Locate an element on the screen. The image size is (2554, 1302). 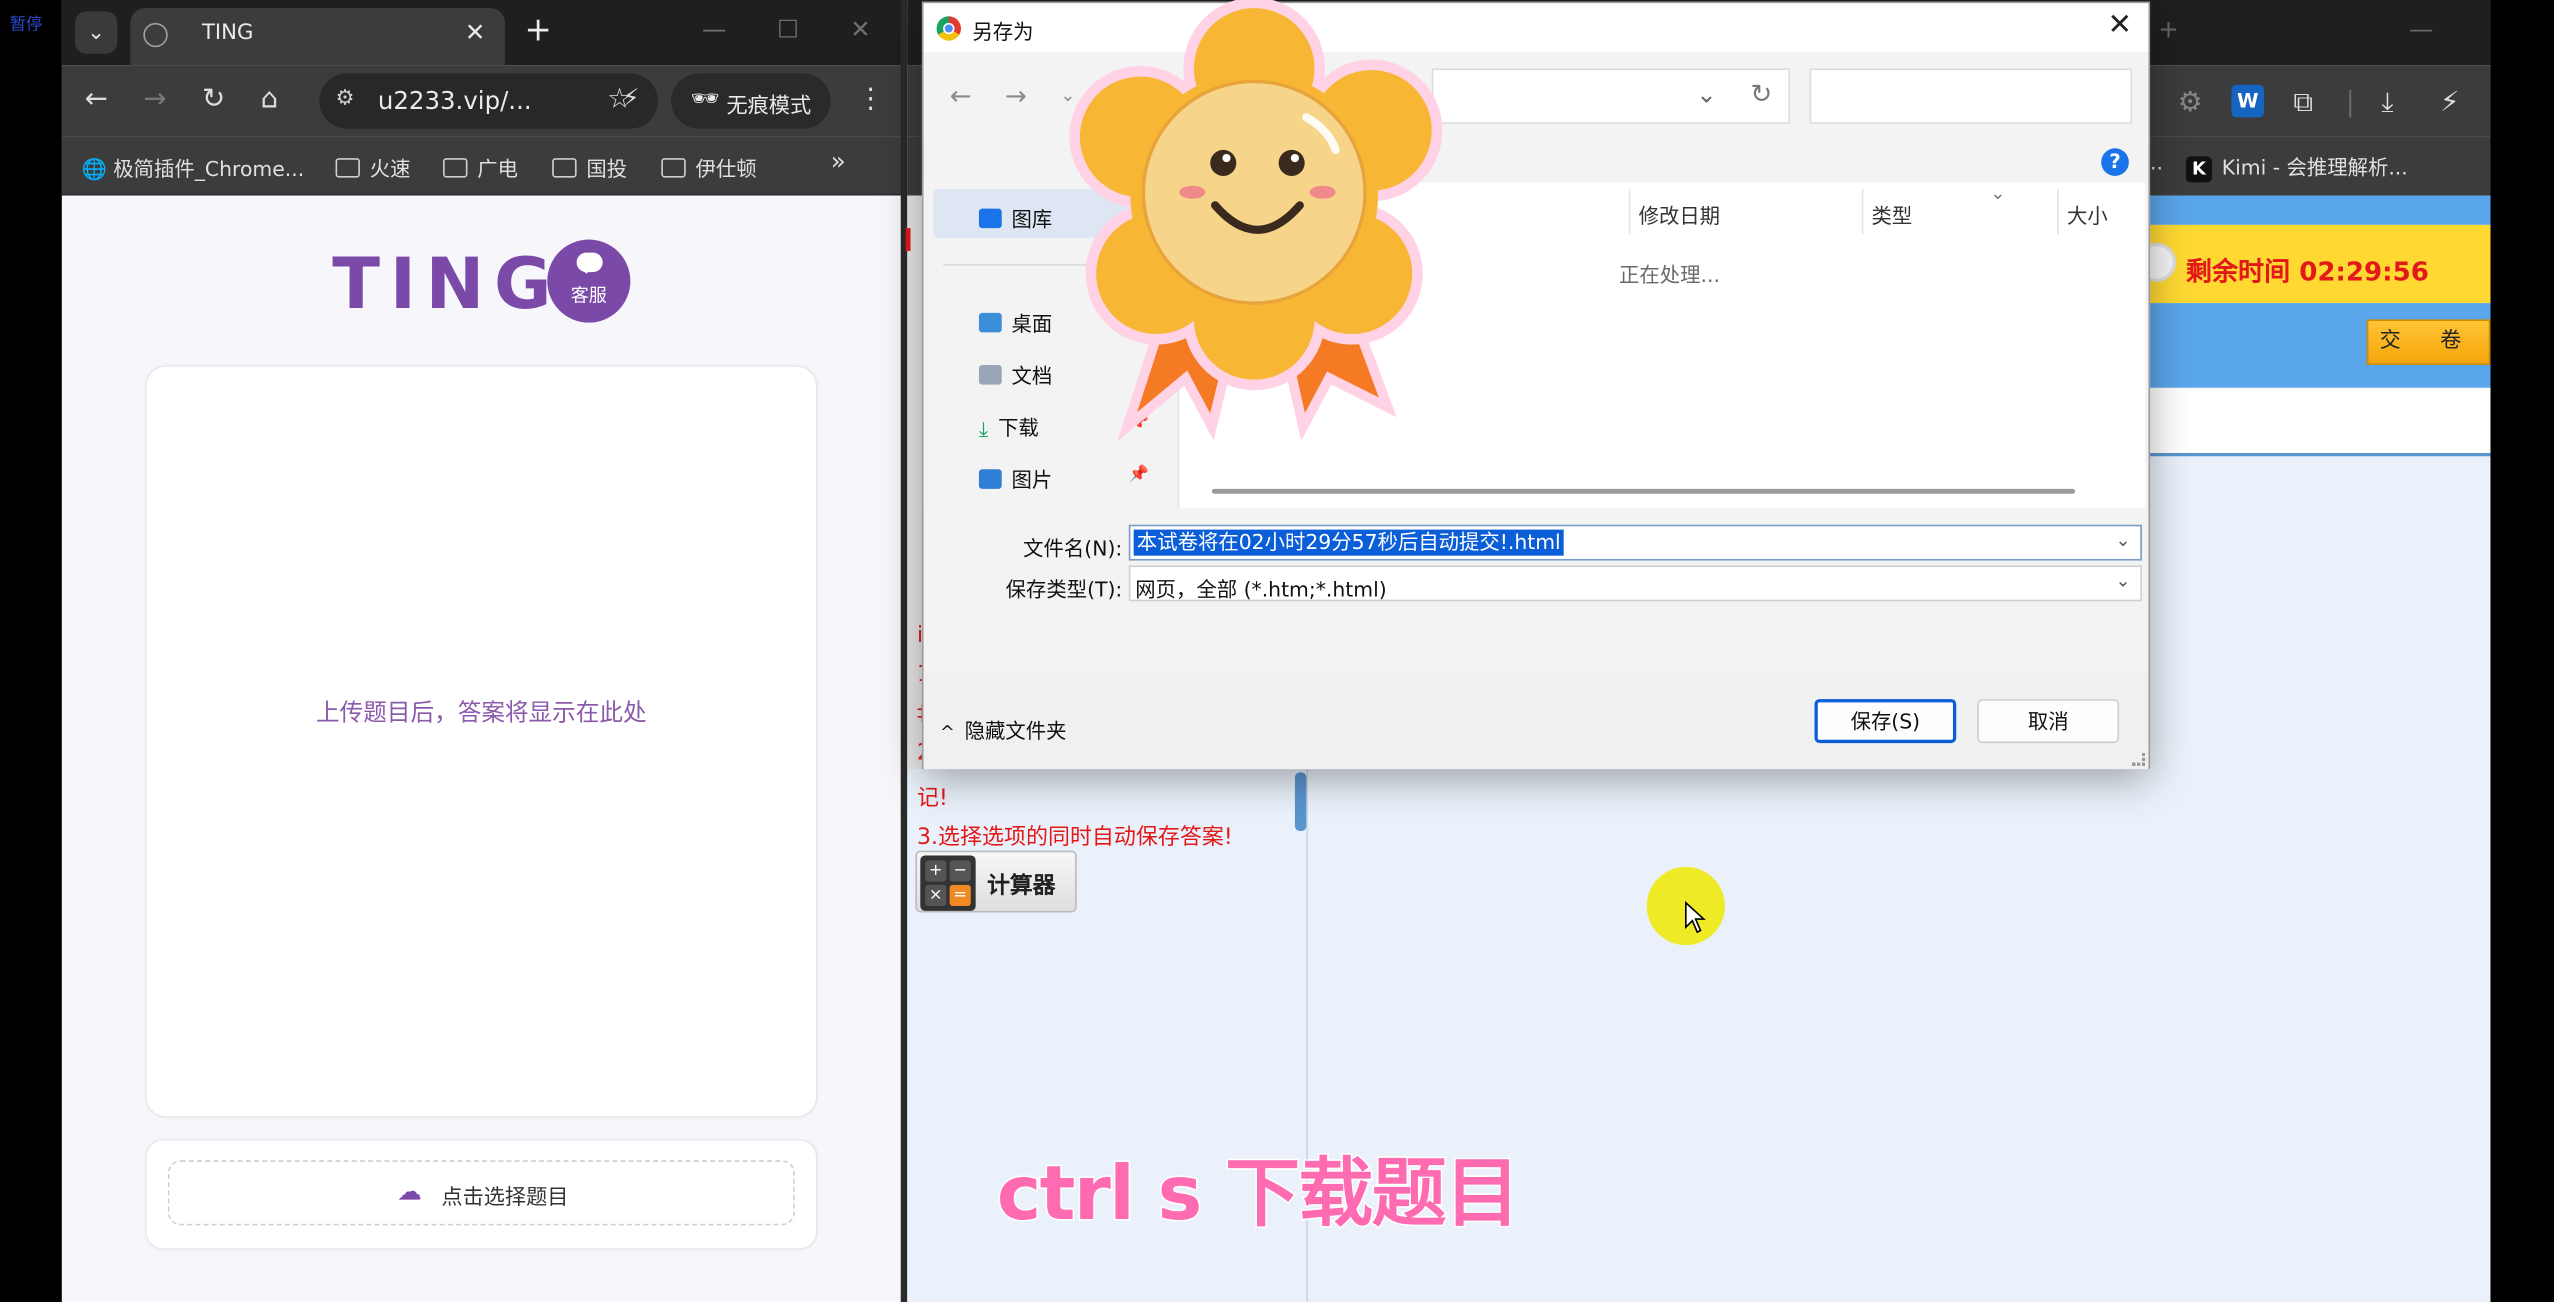
bookmark-overflow: .. is located at coordinates (2157, 162).